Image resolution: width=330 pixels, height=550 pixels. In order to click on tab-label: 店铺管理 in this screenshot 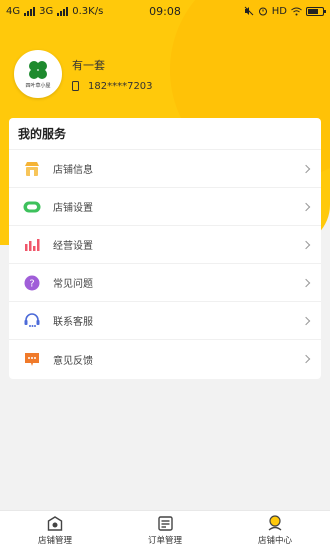, I will do `click(54, 540)`.